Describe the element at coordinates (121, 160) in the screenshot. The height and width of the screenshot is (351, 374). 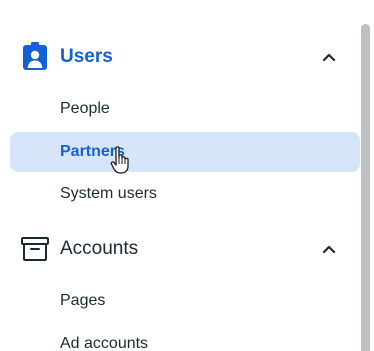
I see `hand-pointer-icon` at that location.